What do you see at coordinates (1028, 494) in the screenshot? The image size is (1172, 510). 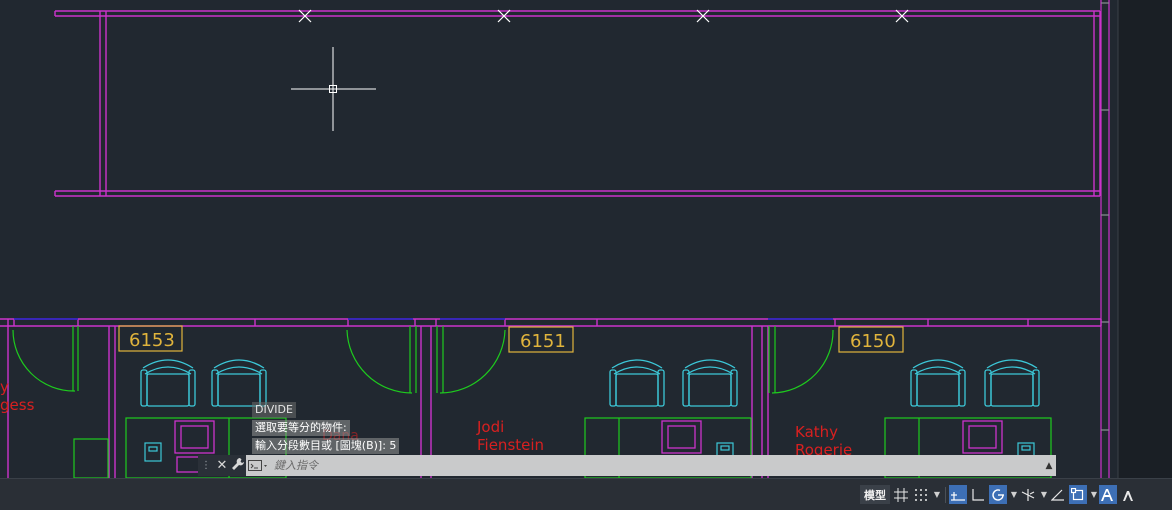 I see `isodraft-icon` at bounding box center [1028, 494].